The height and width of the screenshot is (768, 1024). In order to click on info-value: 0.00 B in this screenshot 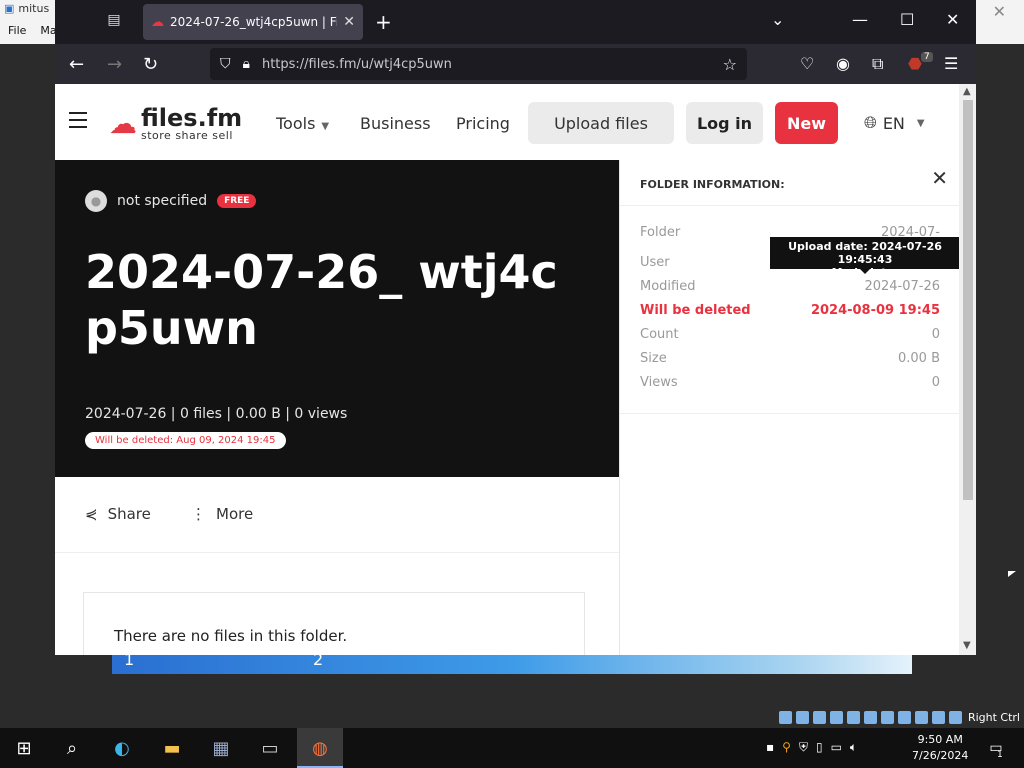, I will do `click(919, 358)`.